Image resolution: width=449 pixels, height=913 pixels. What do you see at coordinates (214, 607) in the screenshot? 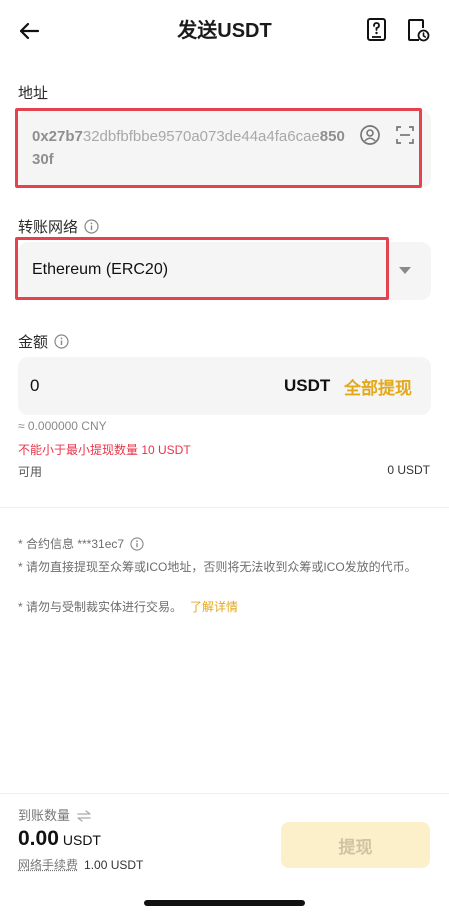
I see `learn-more-link: 了解详情` at bounding box center [214, 607].